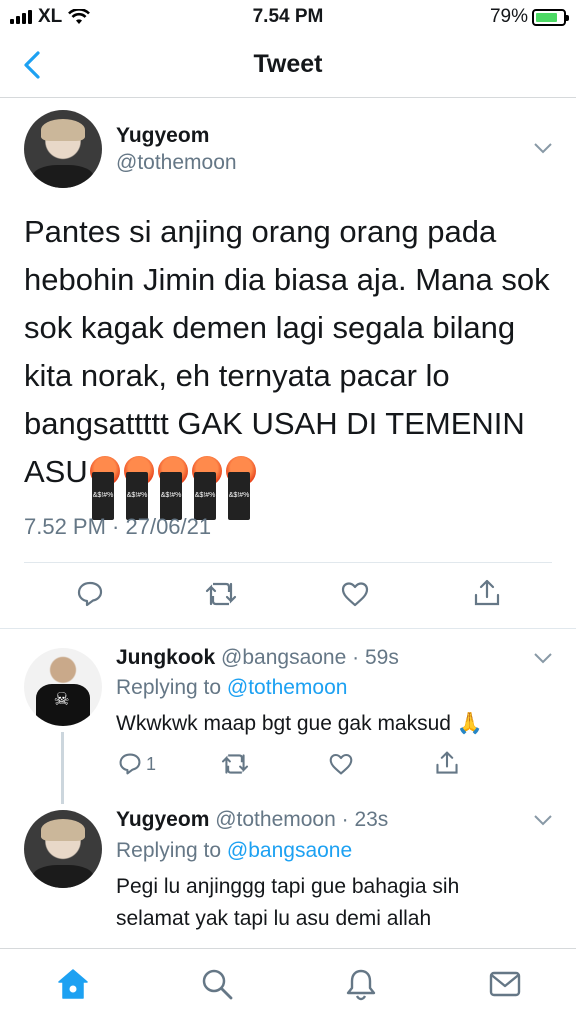  I want to click on notifications-icon, so click(361, 985).